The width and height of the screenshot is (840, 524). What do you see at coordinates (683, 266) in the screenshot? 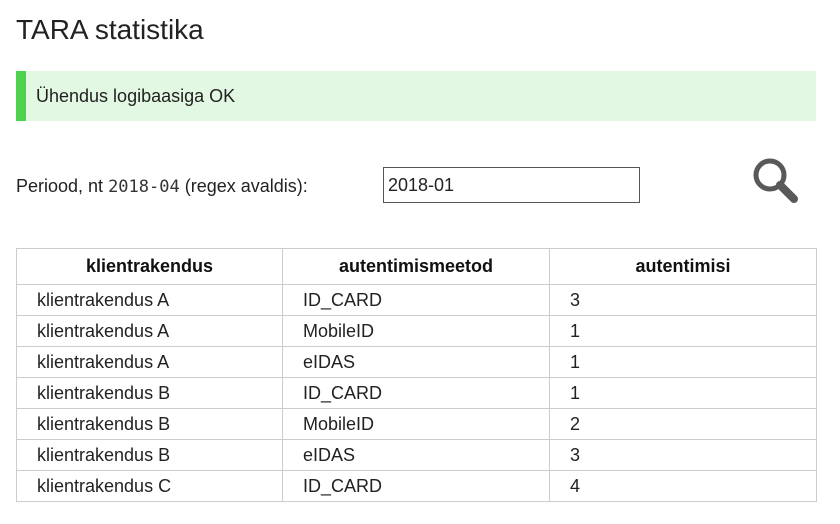
I see `column-header-count: autentimisi` at bounding box center [683, 266].